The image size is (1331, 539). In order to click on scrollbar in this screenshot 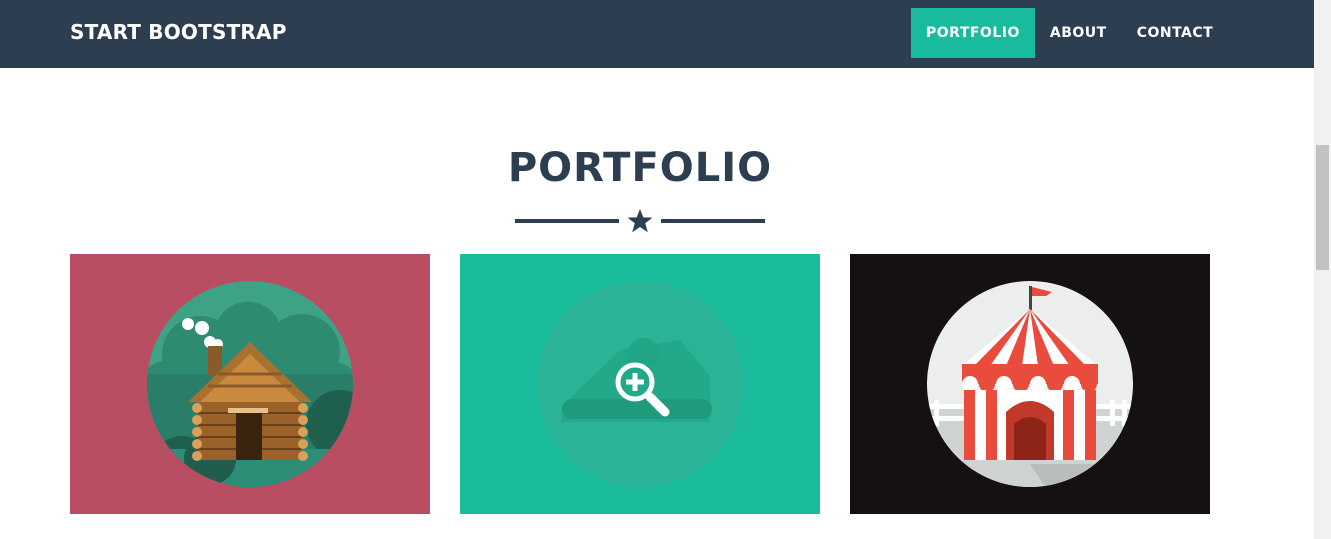, I will do `click(1322, 269)`.